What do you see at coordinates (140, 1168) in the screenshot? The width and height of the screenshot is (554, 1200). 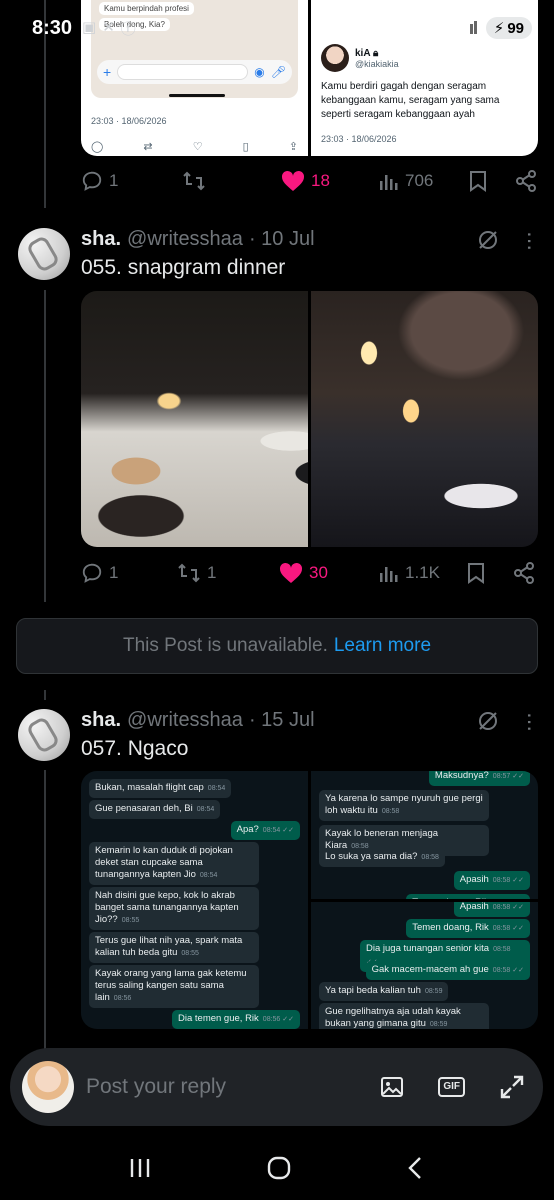 I see `recent-apps-icon` at bounding box center [140, 1168].